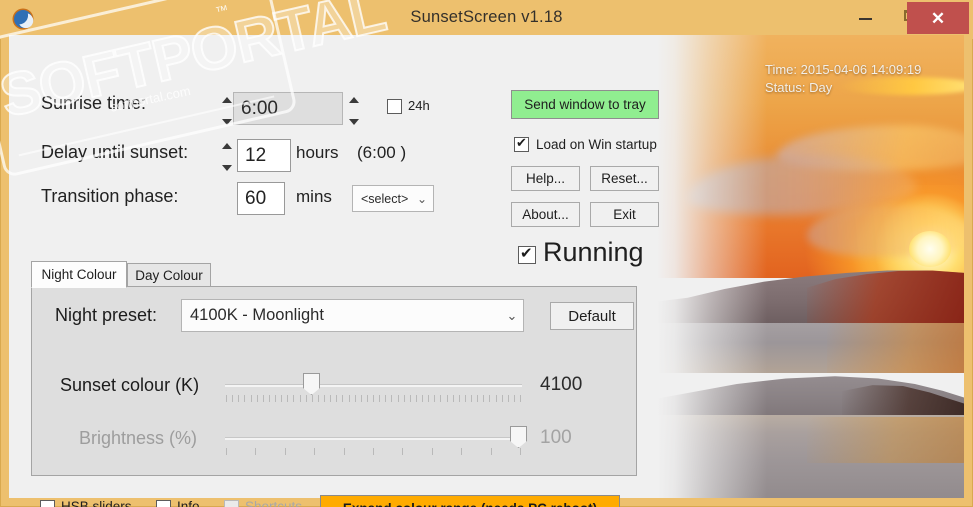  What do you see at coordinates (419, 105) in the screenshot?
I see `24h-label: 24h` at bounding box center [419, 105].